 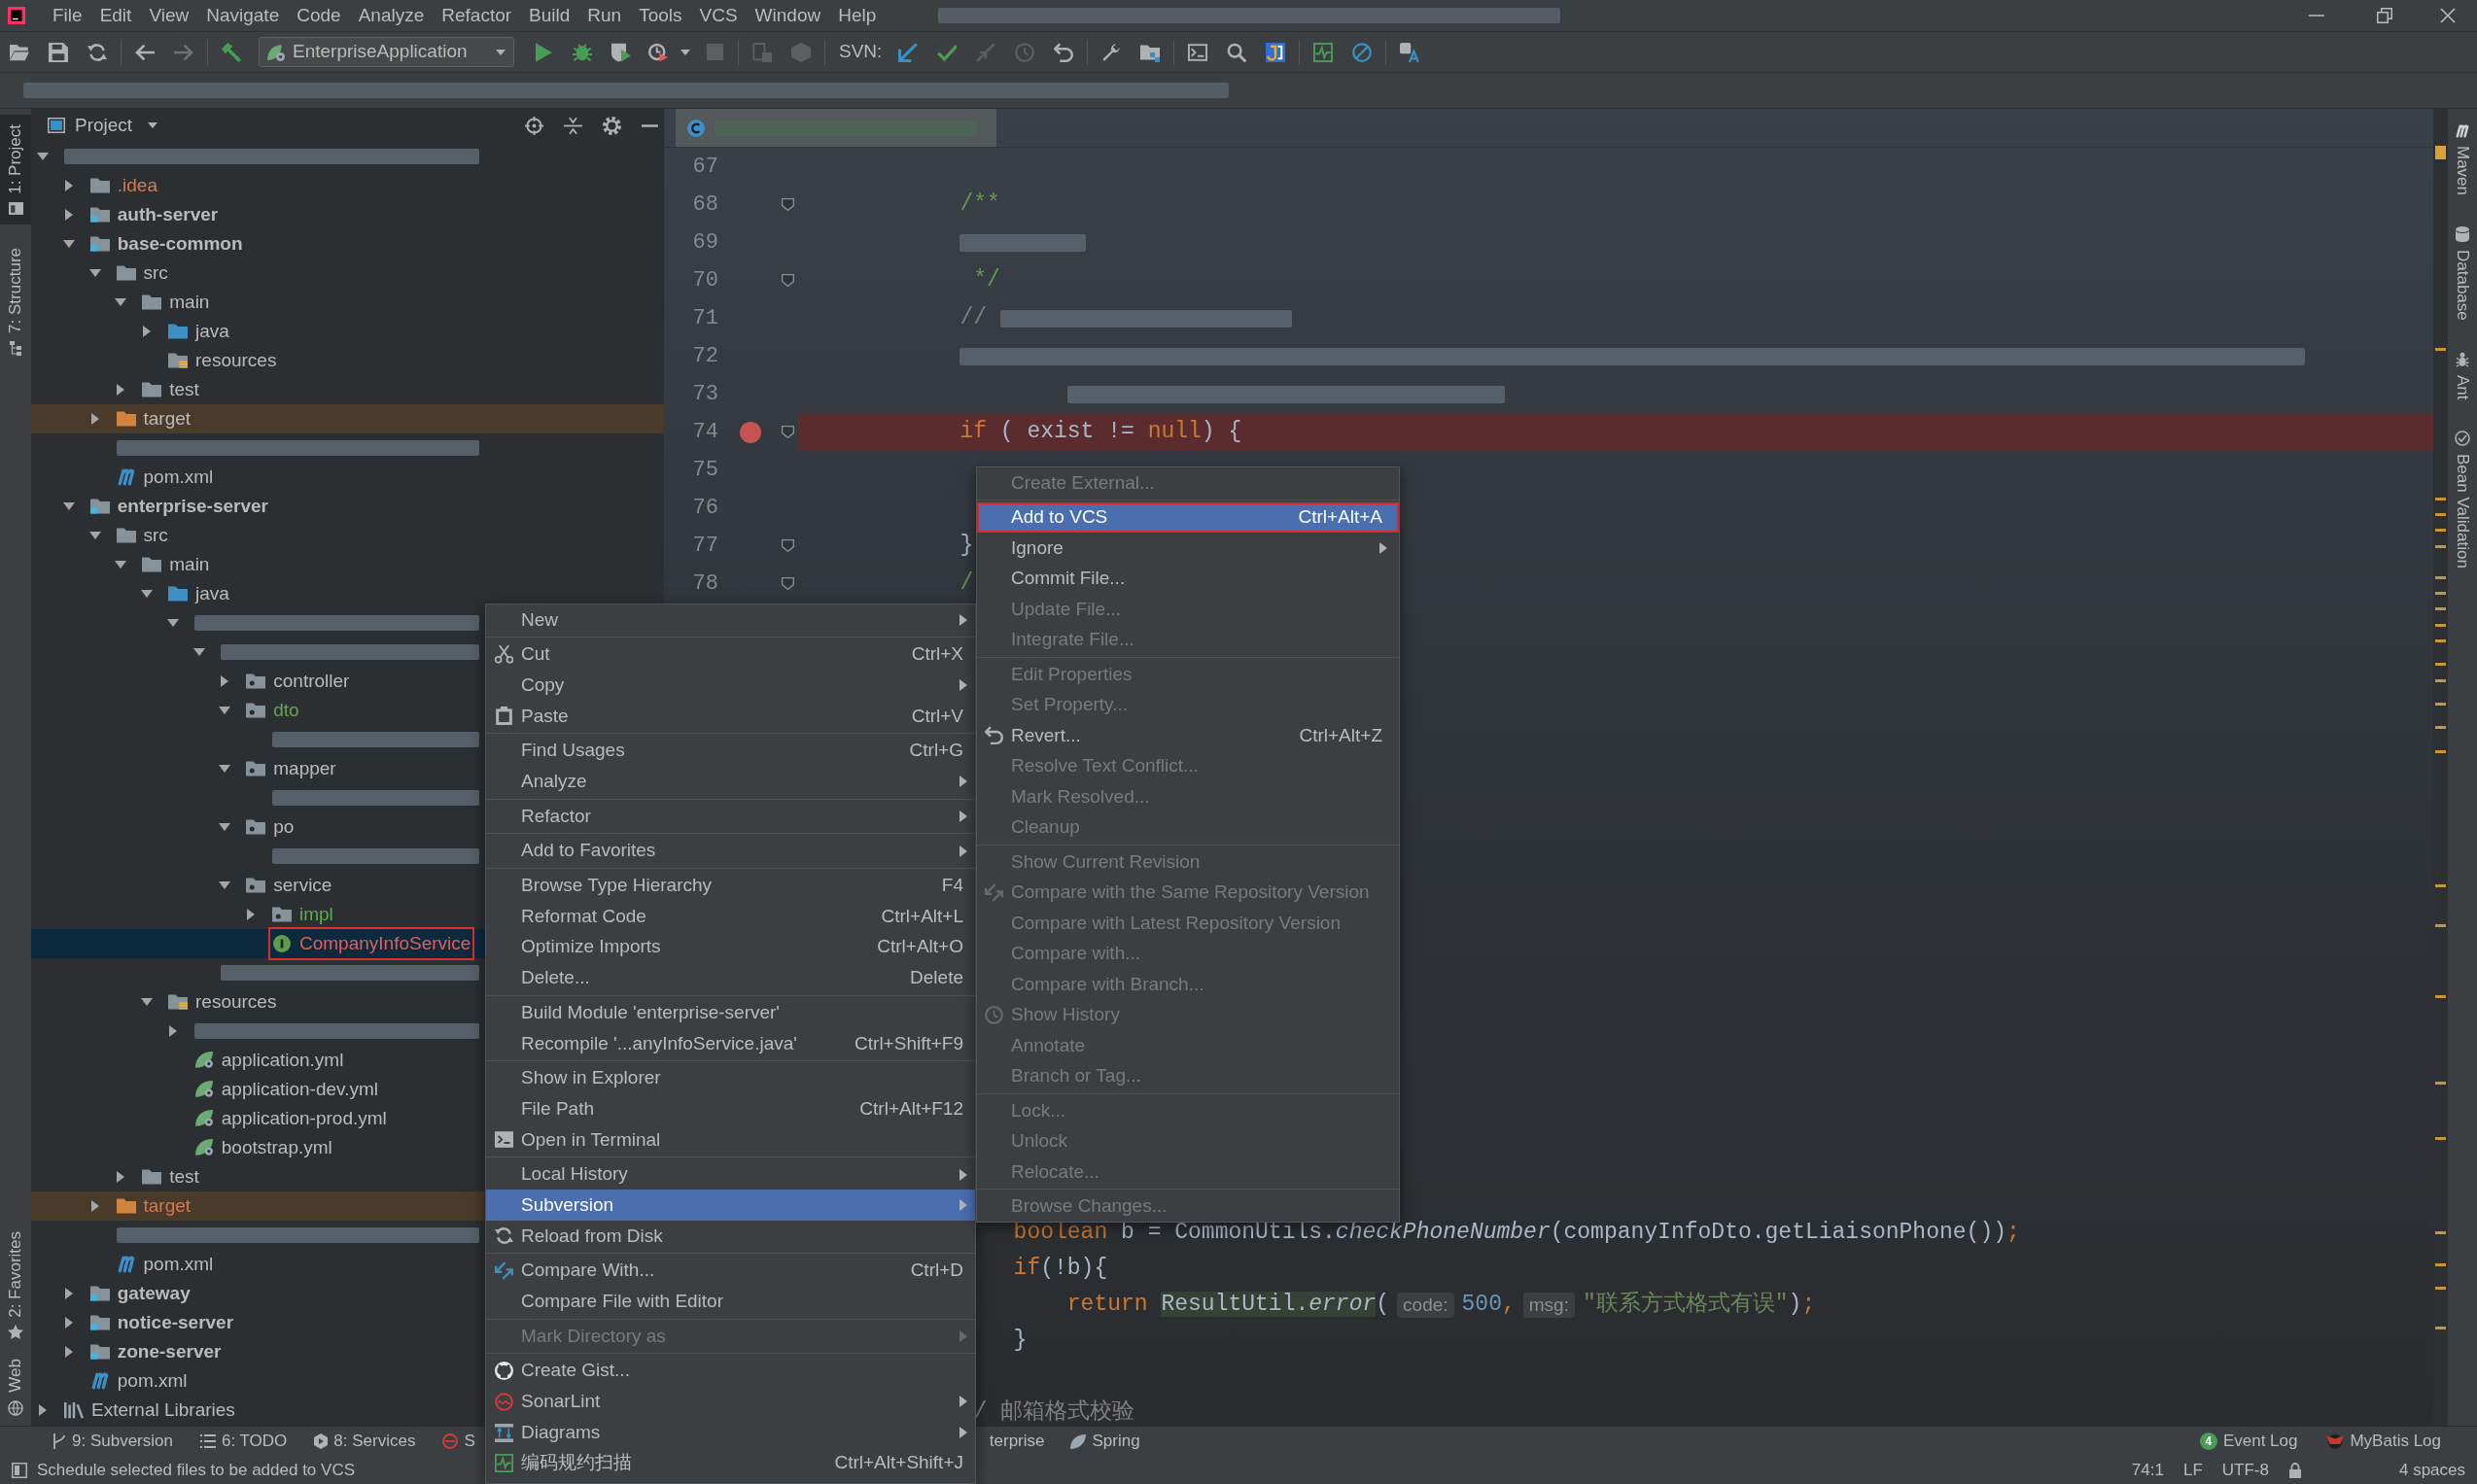 I want to click on breakpoint-icon, so click(x=750, y=432).